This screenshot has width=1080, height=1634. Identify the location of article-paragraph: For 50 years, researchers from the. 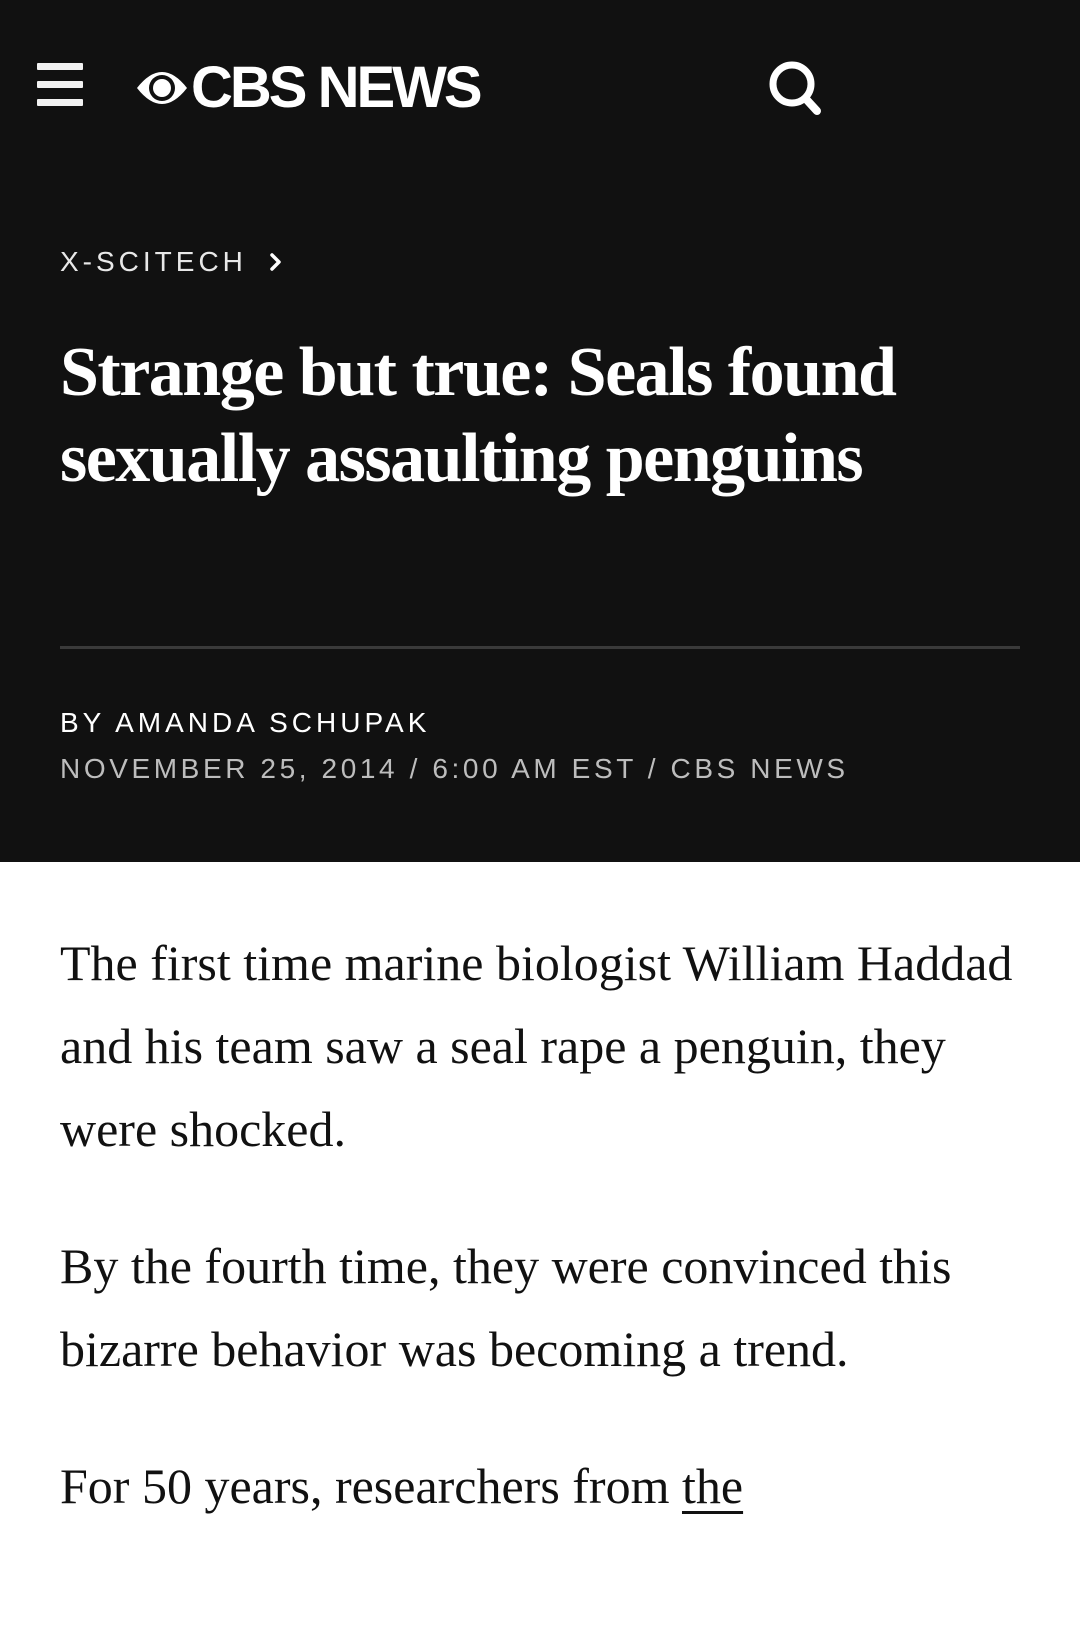
(540, 1486).